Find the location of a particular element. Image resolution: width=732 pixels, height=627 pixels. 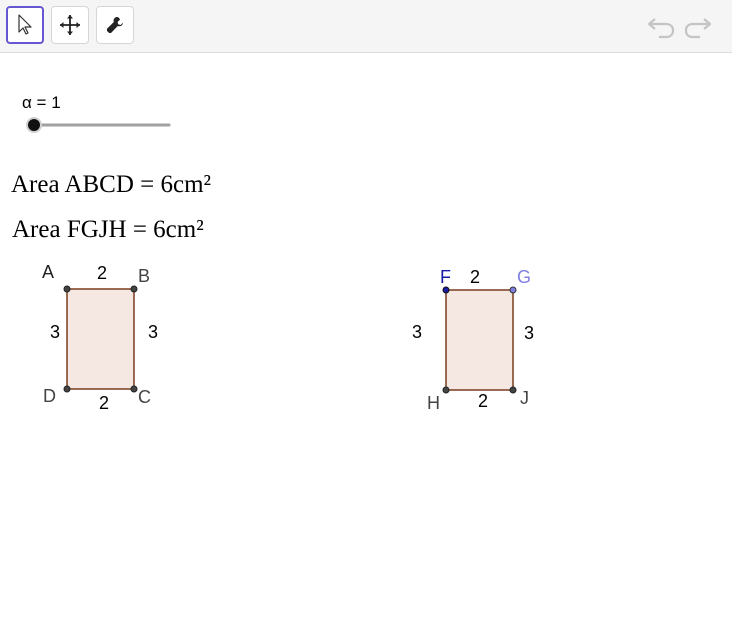

vertex-label-f: F is located at coordinates (445, 277).